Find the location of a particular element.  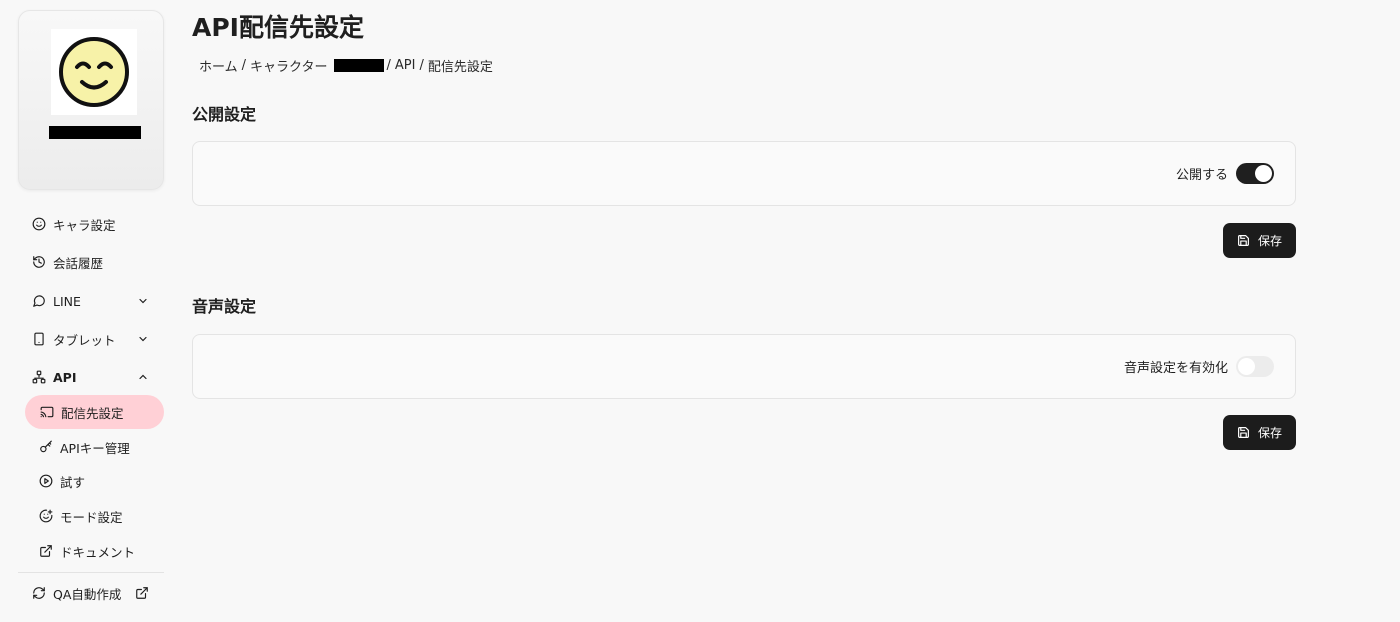

sidebar-item-history: 会話履歴 is located at coordinates (94, 262).